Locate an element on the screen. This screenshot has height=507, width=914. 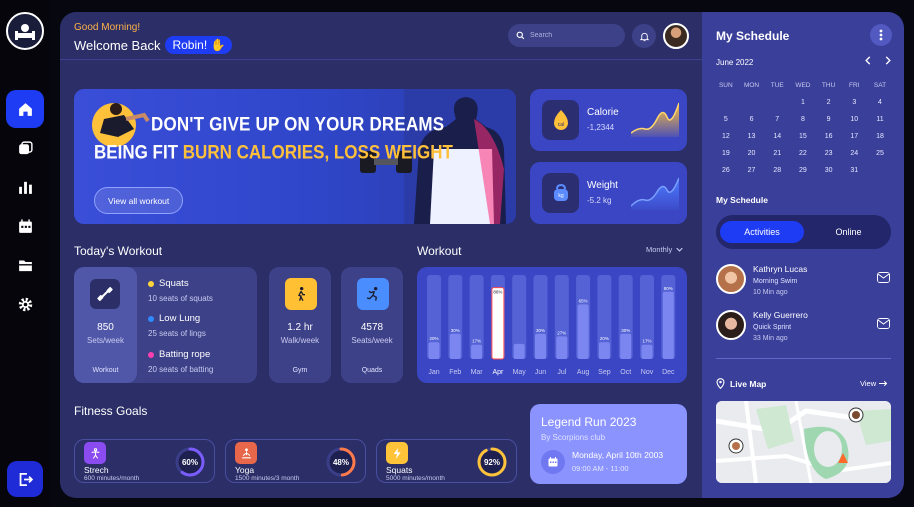
calendar-day: 4 is located at coordinates (880, 102).